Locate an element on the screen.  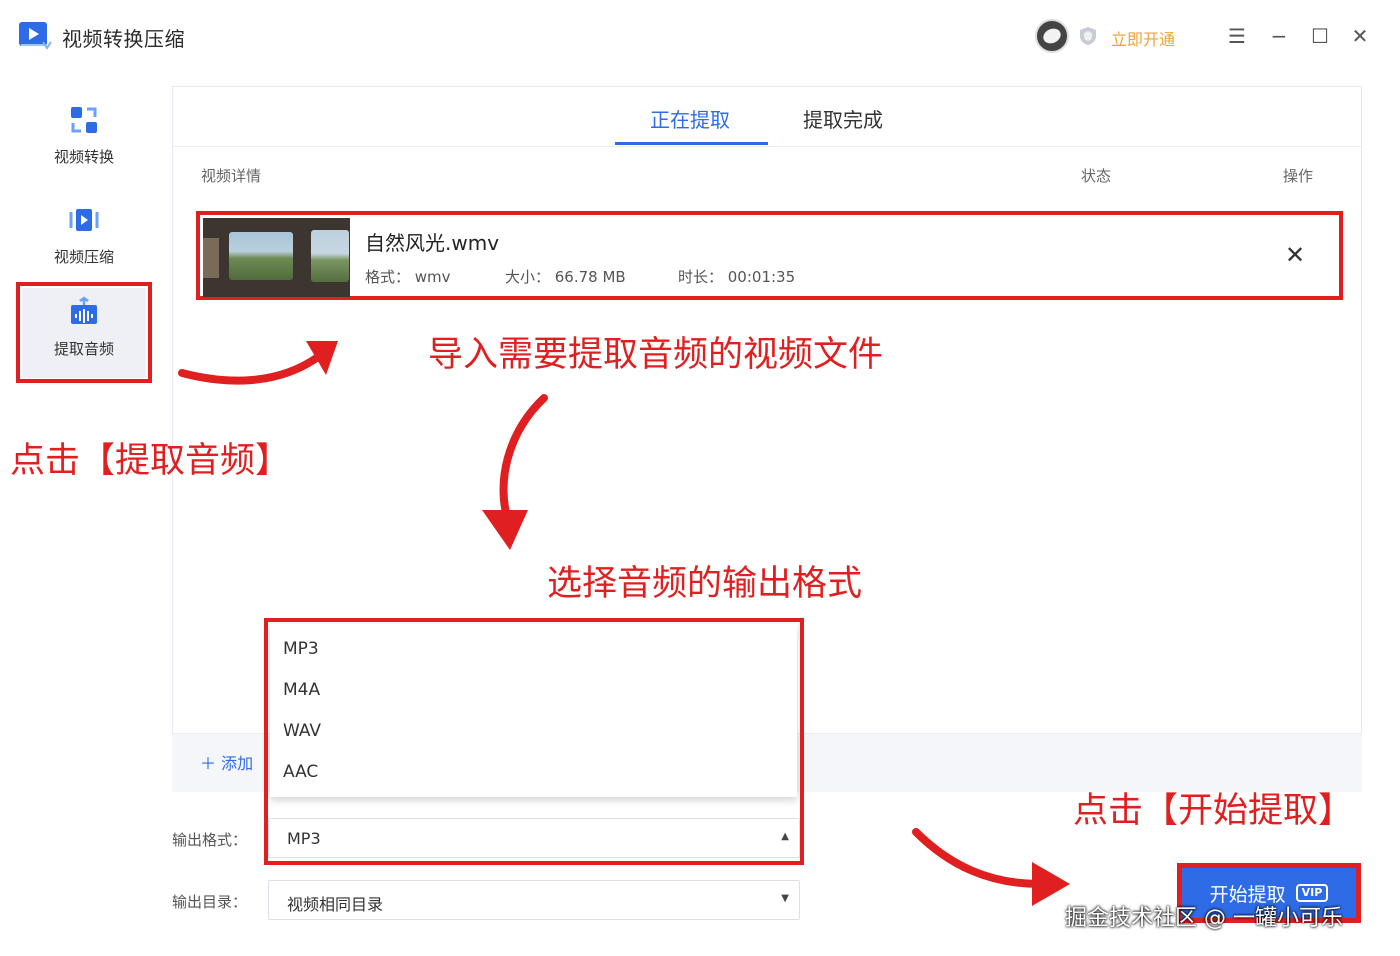
output-dir-label: 输出目录： is located at coordinates (210, 902).